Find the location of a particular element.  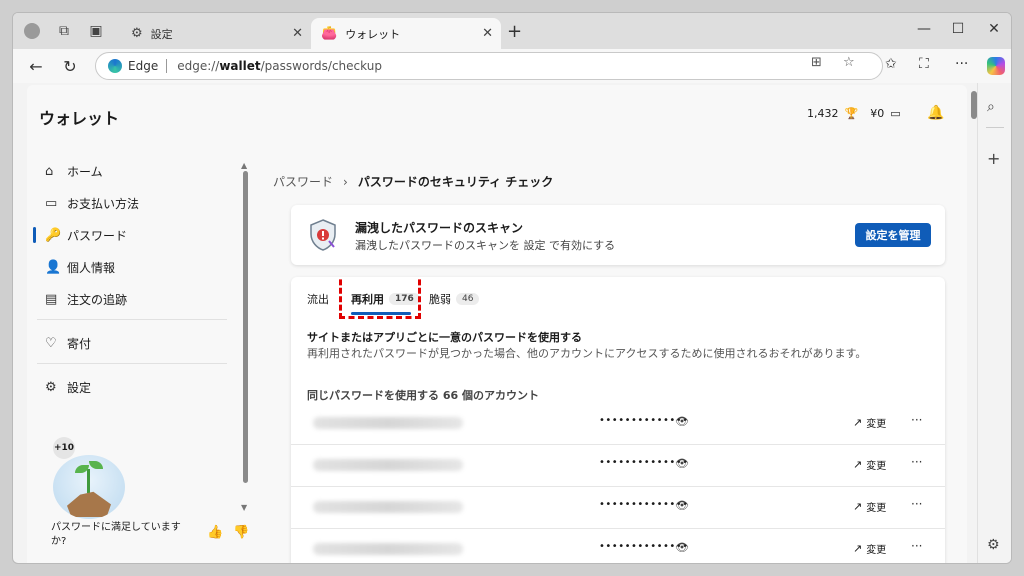

scroll-down-icon: ▼ is located at coordinates (244, 507).